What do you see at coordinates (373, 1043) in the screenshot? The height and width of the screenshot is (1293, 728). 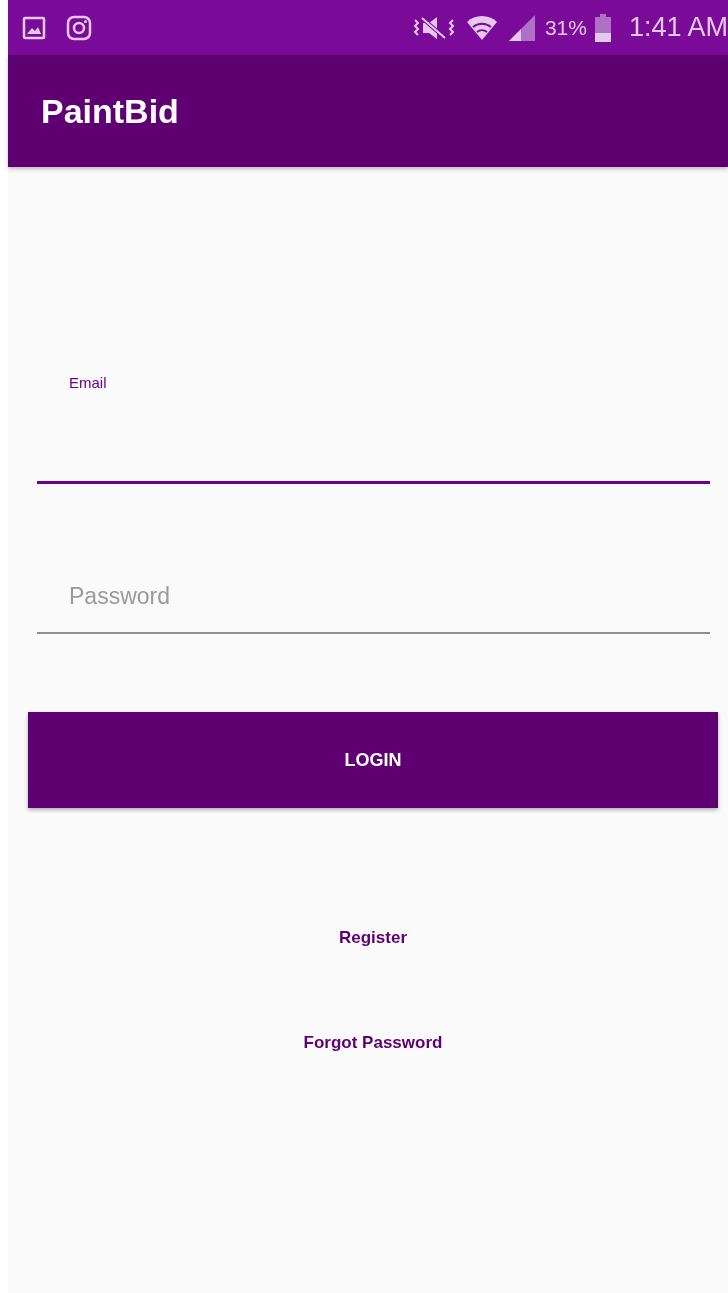 I see `text-link: Forgot Password` at bounding box center [373, 1043].